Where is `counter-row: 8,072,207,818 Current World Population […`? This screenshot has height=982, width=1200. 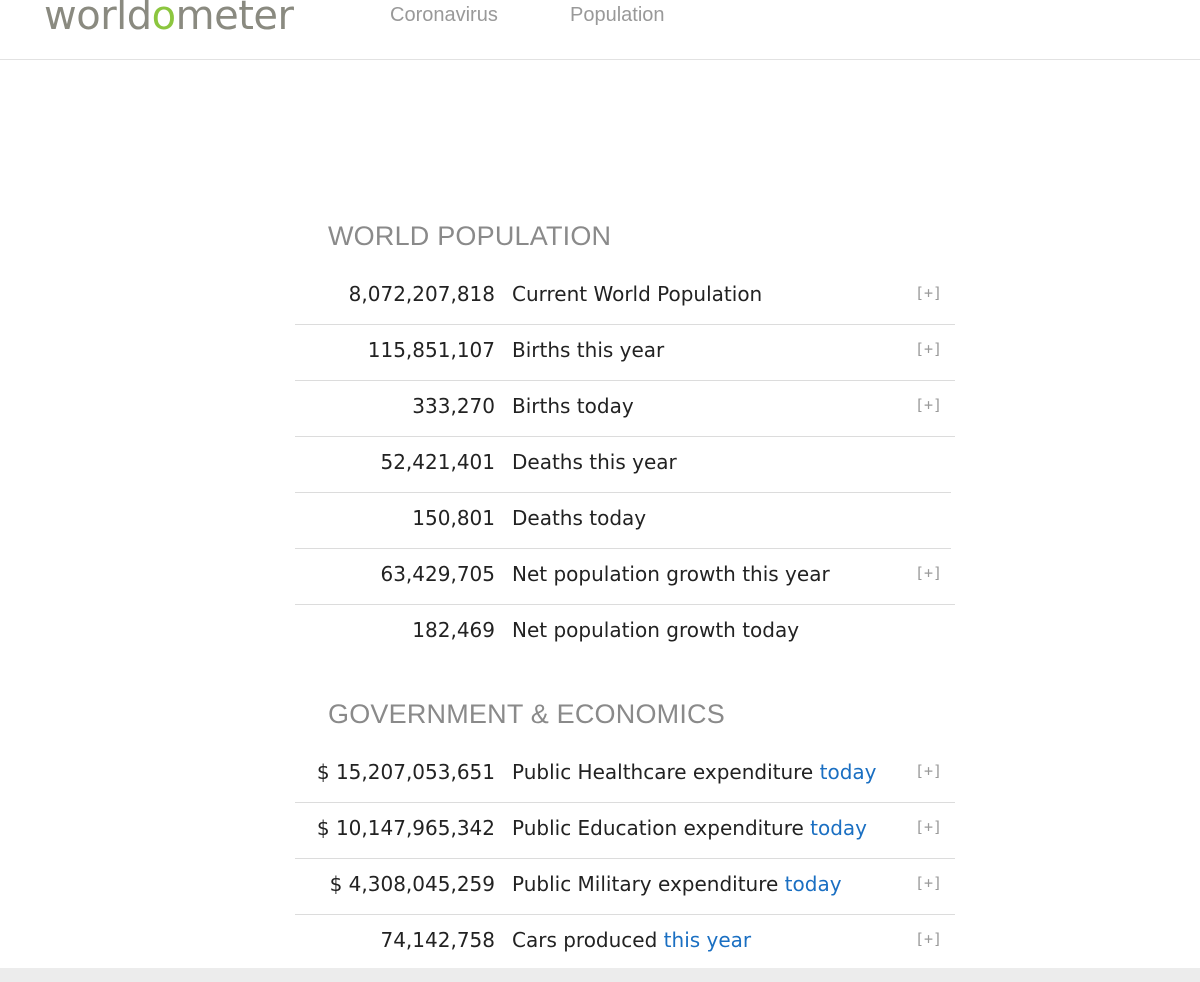
counter-row: 8,072,207,818 Current World Population [… is located at coordinates (625, 297).